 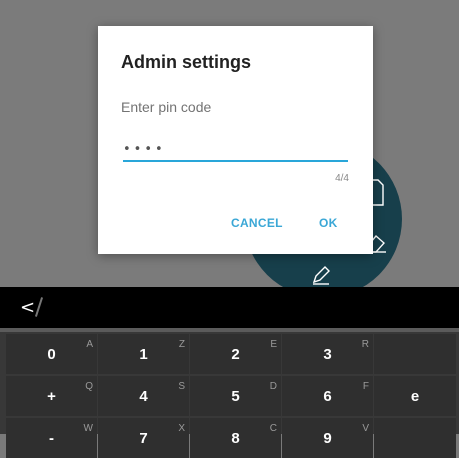 I want to click on back-icon: <, so click(x=27, y=307).